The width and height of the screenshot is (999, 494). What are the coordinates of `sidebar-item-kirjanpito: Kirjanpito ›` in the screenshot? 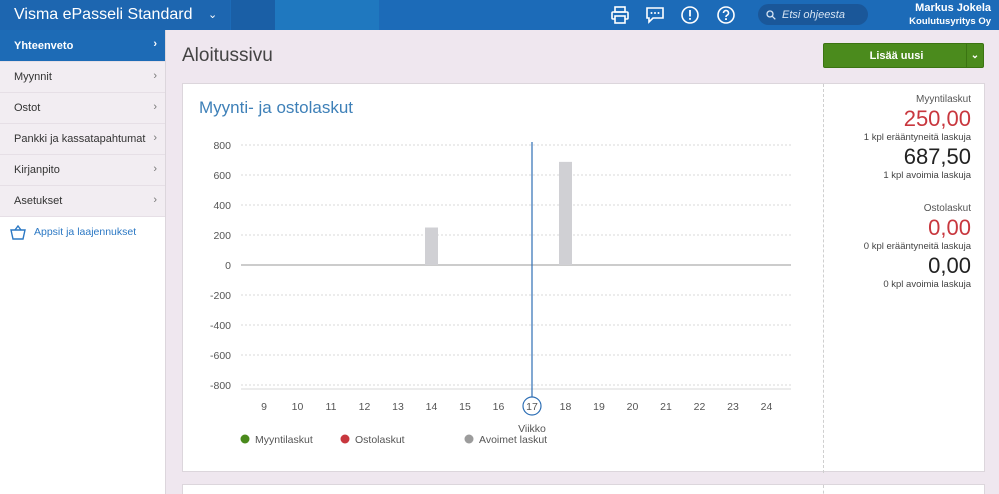 It's located at (82, 170).